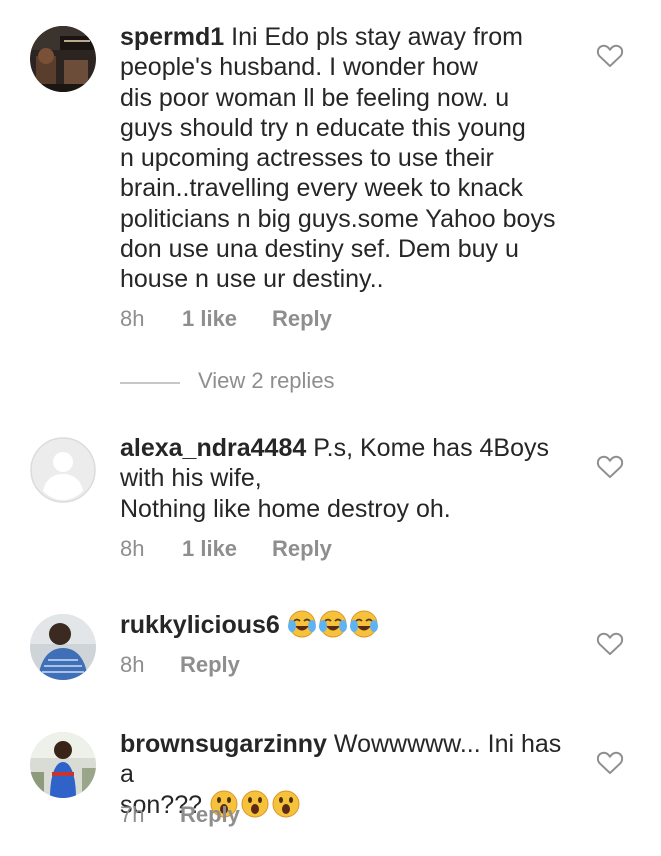 The width and height of the screenshot is (661, 856). Describe the element at coordinates (323, 127) in the screenshot. I see `comment-text-line: guys should try n educate this young` at that location.